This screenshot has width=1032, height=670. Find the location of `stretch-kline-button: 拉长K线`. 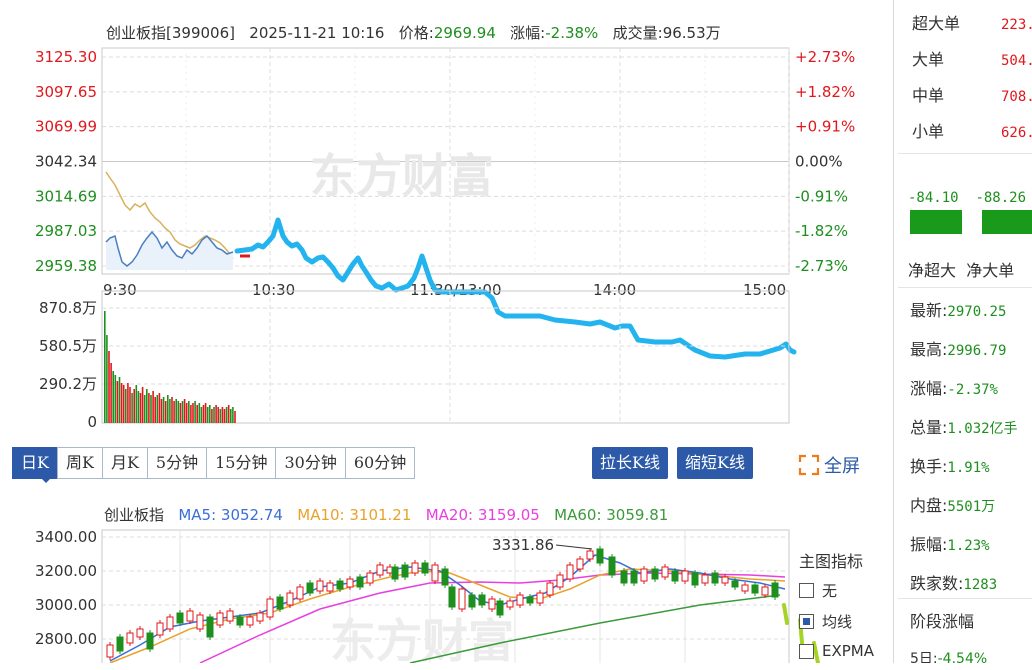

stretch-kline-button: 拉长K线 is located at coordinates (630, 463).